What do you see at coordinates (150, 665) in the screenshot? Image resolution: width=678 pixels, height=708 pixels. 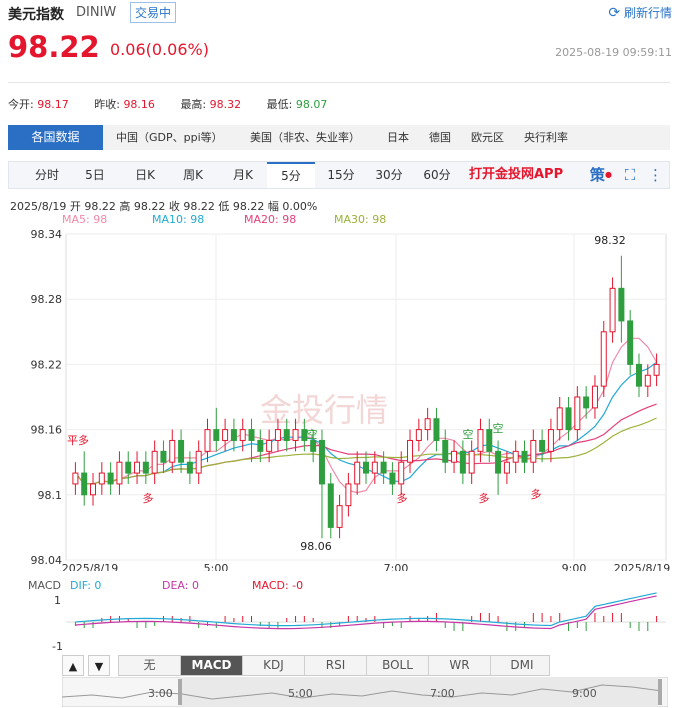 I see `indicator-none: 无` at bounding box center [150, 665].